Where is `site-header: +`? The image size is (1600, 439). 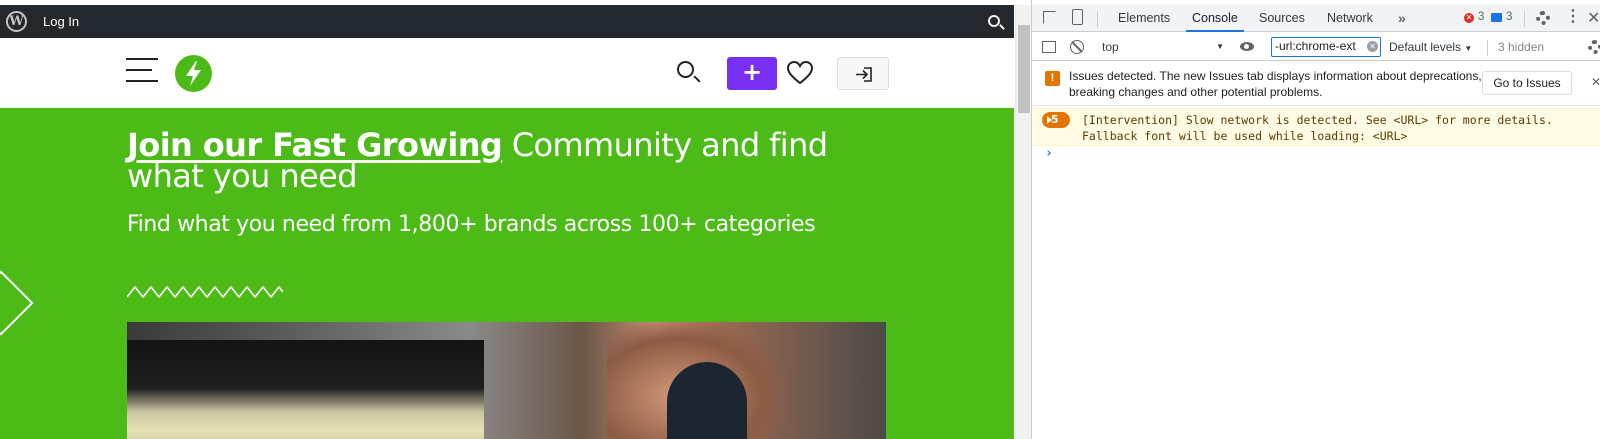
site-header: + is located at coordinates (507, 73).